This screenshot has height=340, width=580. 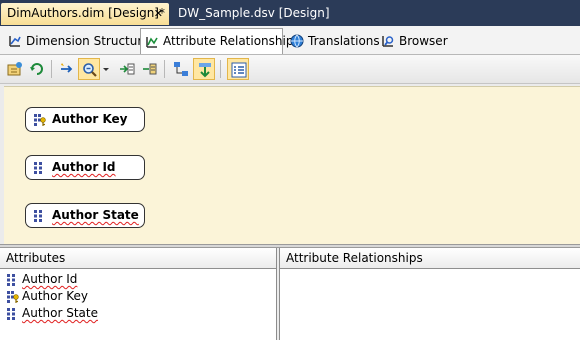 I want to click on diagram-node-author-id: Author Id, so click(x=85, y=167).